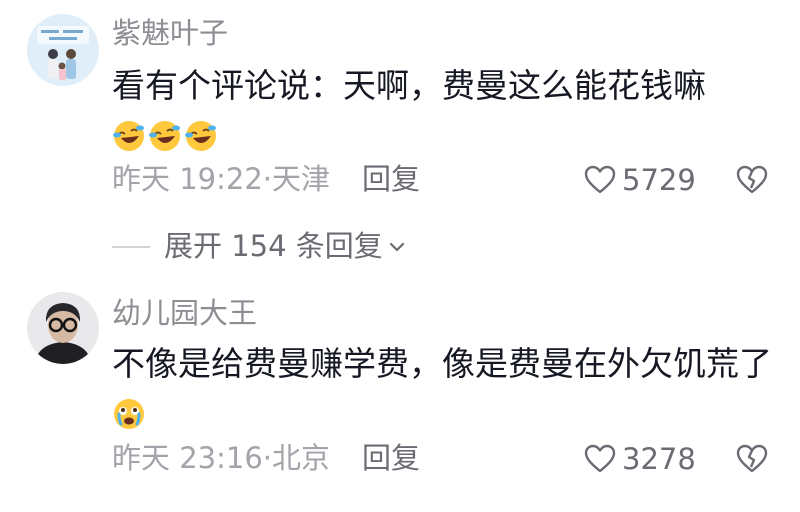  What do you see at coordinates (273, 246) in the screenshot?
I see `expand-replies-label: 展开 154 条回复` at bounding box center [273, 246].